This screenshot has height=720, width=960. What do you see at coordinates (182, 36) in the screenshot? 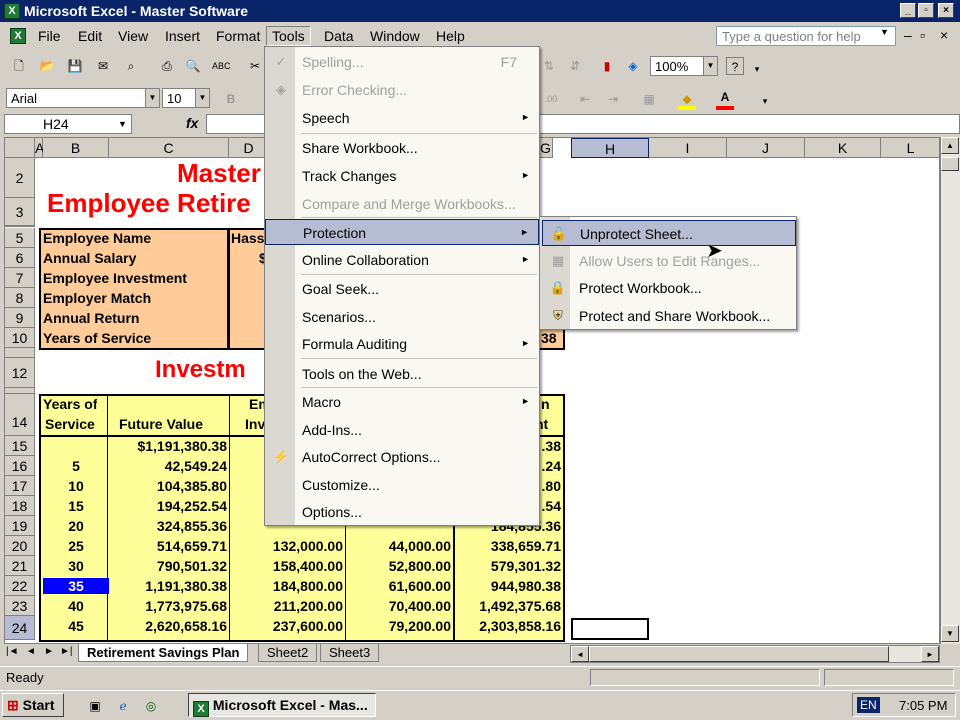
I see `menu-insert: Insert` at bounding box center [182, 36].